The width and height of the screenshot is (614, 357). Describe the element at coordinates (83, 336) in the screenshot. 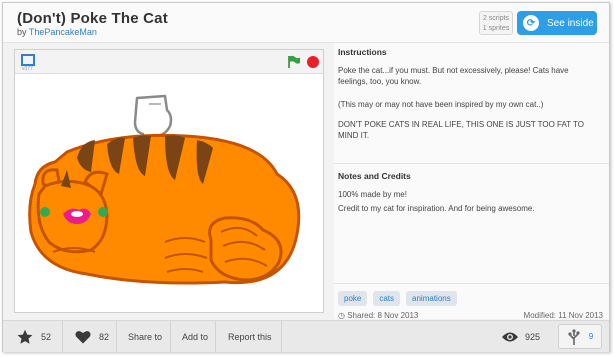

I see `heart-icon` at that location.